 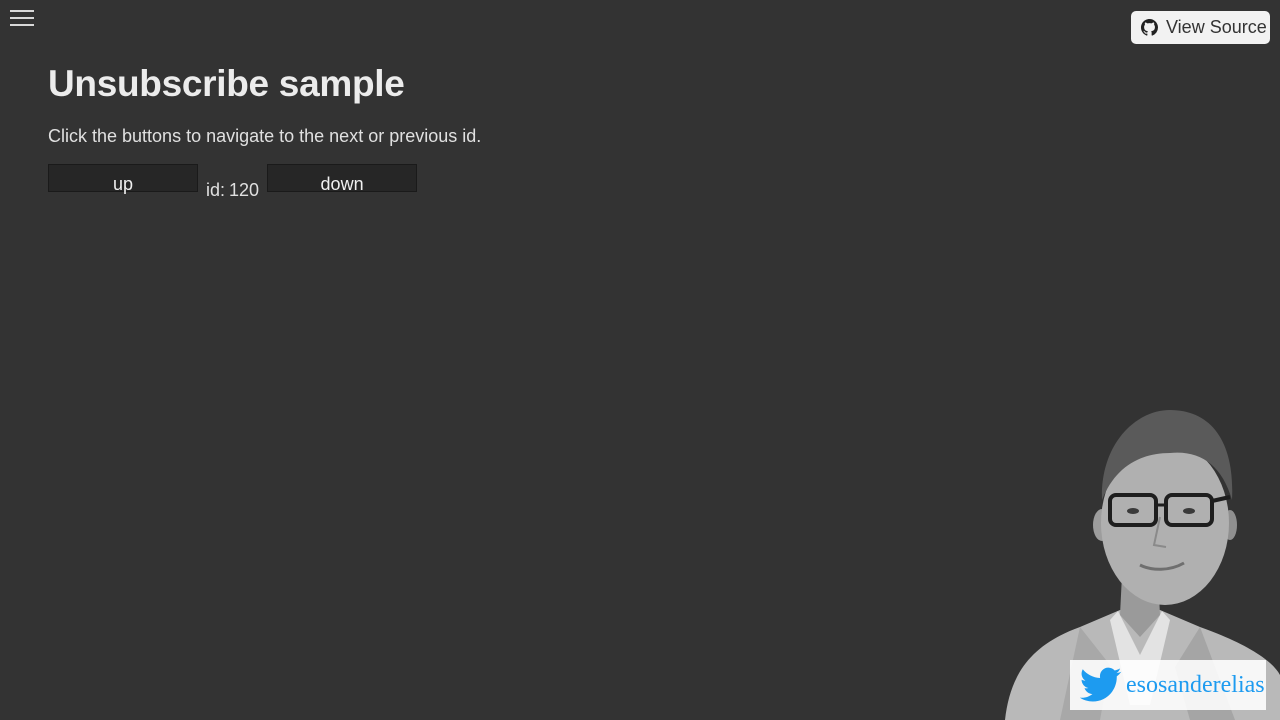 I want to click on view-source-button: View Source, so click(x=1200, y=27).